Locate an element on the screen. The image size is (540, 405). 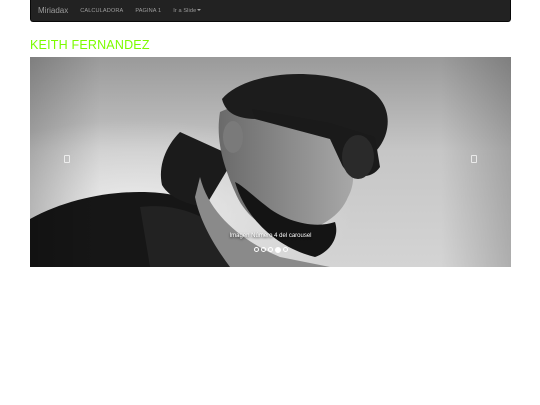
nav-link-calculadora: CALCULADORA is located at coordinates (101, 11).